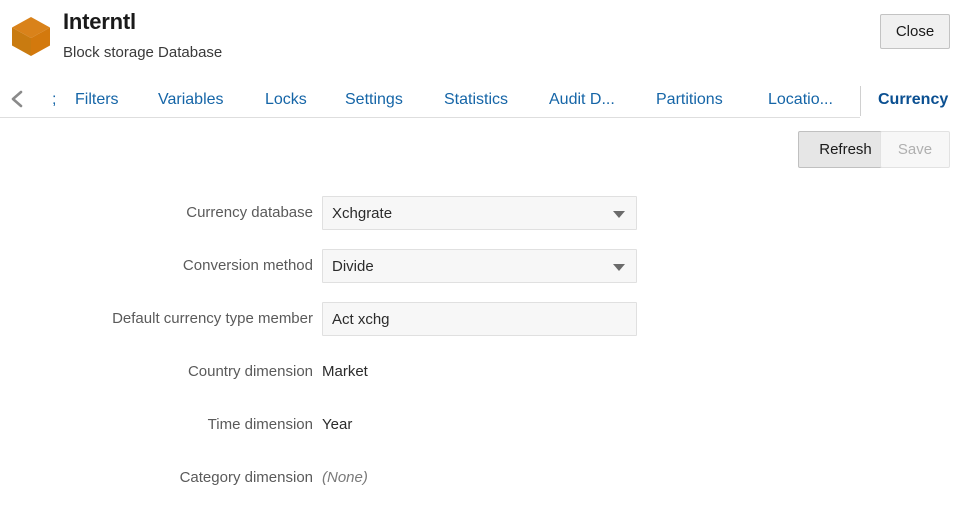 Image resolution: width=957 pixels, height=514 pixels. I want to click on form-row: Conversion method Divide, so click(478, 275).